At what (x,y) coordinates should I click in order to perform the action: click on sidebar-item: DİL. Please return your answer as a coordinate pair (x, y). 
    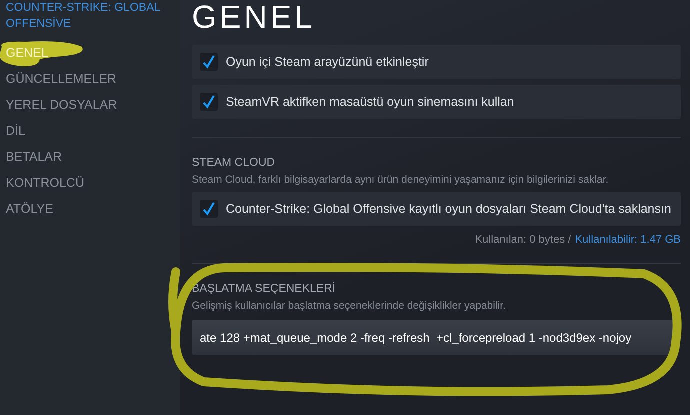
    Looking at the image, I should click on (16, 131).